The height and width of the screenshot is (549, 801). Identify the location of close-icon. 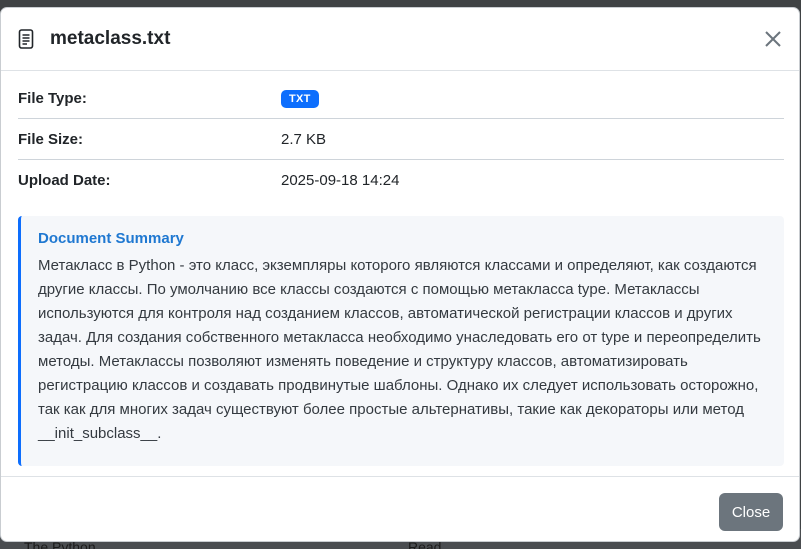
(773, 39).